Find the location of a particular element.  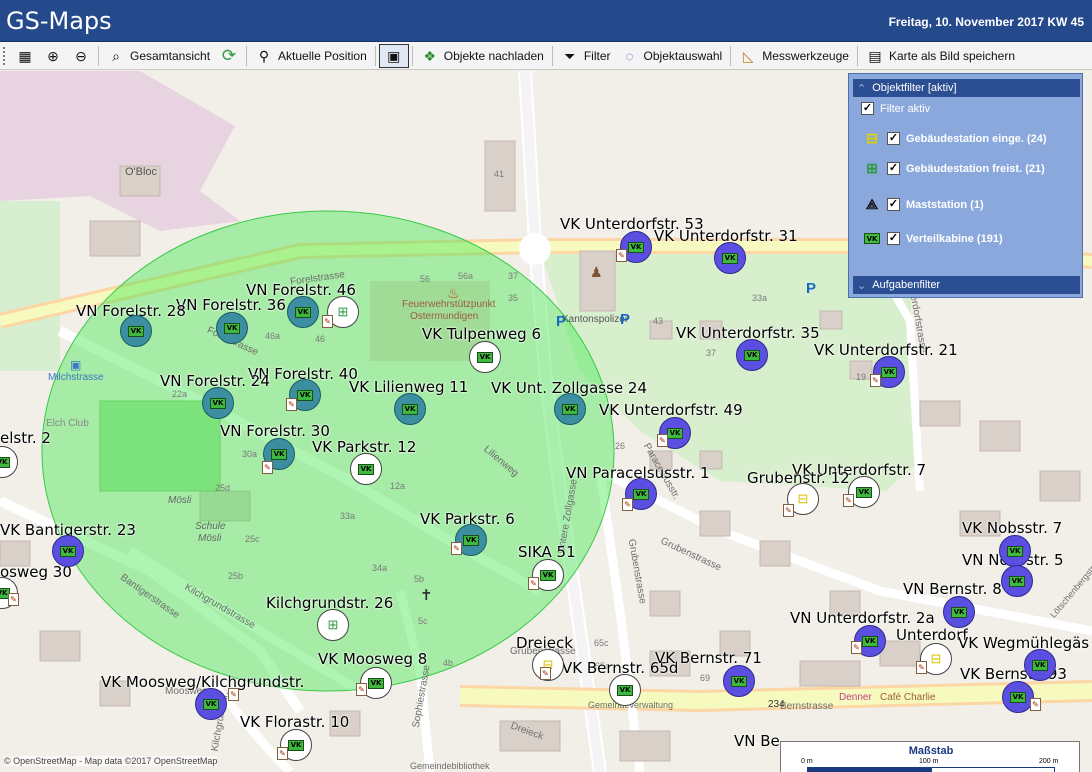

filter-button: ⏷ Filter is located at coordinates (586, 56).